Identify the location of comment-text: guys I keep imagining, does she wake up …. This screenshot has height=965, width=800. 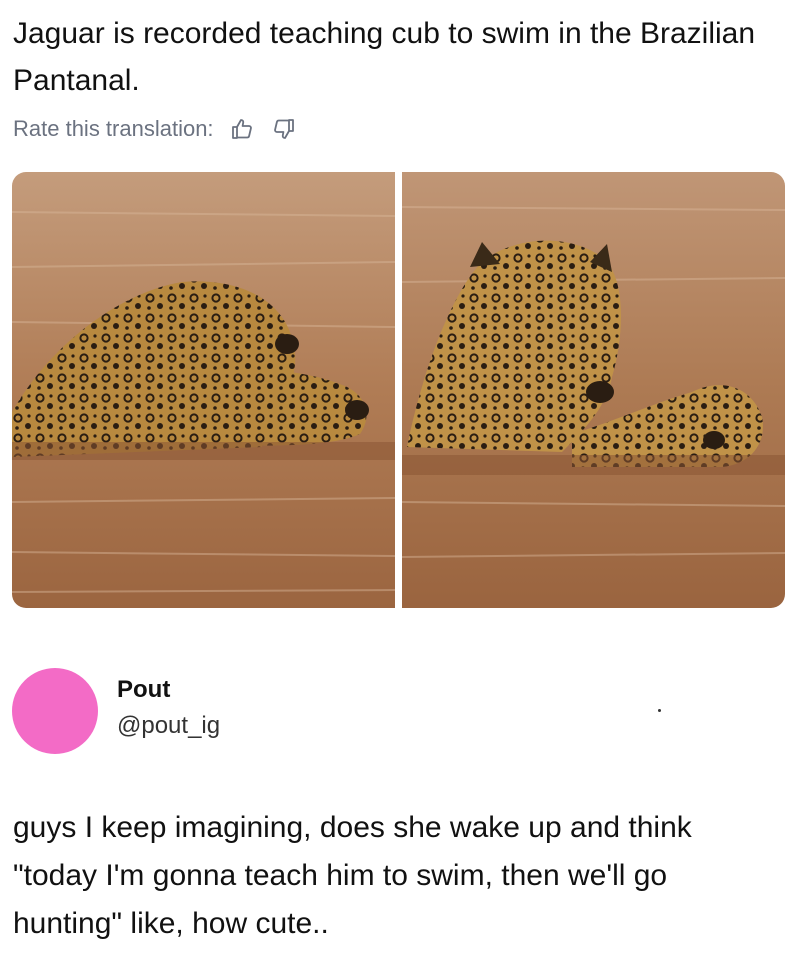
(352, 875).